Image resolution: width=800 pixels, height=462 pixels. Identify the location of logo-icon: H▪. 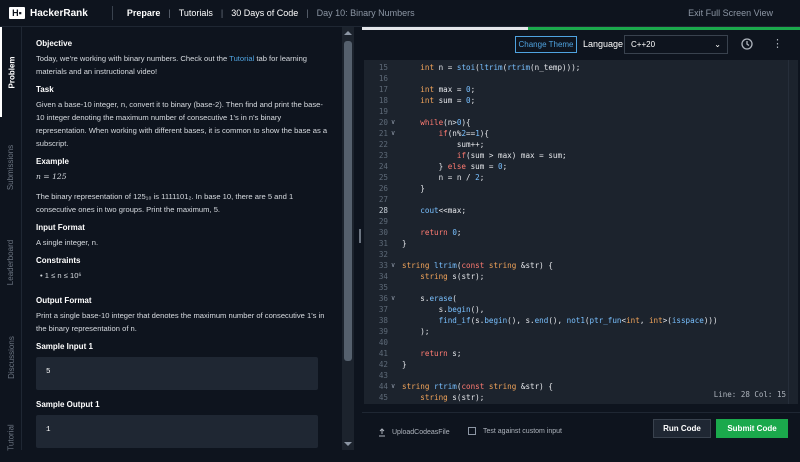
(17, 13).